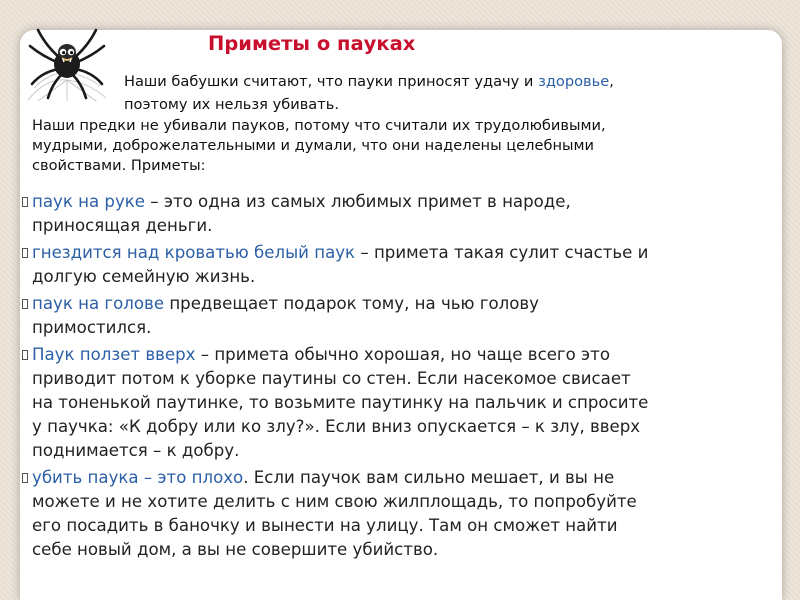  Describe the element at coordinates (429, 477) in the screenshot. I see `omen-text: . Если паучок вам сильно мешает, и вы не` at that location.